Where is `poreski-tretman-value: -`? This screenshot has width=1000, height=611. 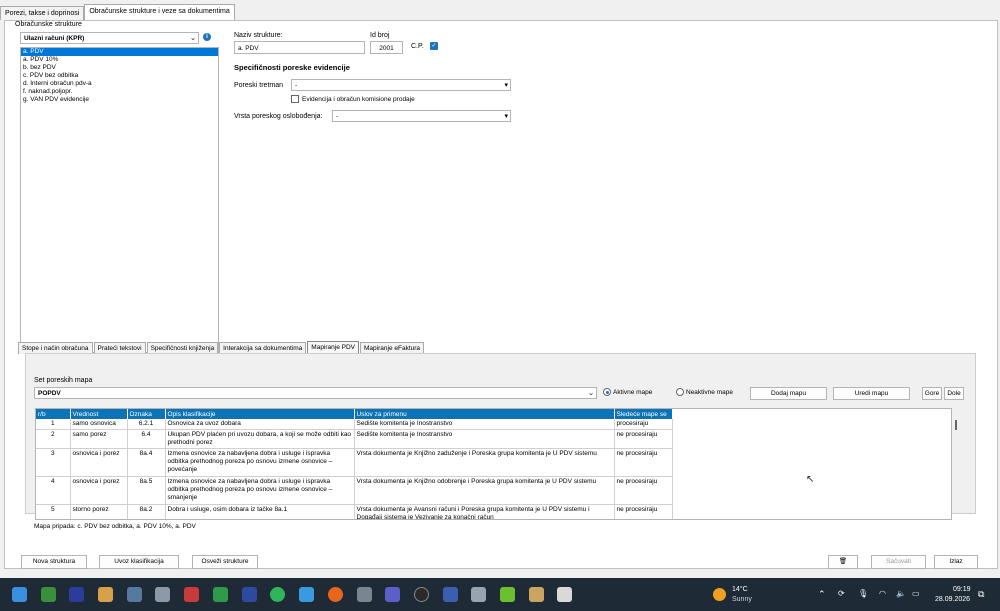
poreski-tretman-value: - is located at coordinates (296, 85).